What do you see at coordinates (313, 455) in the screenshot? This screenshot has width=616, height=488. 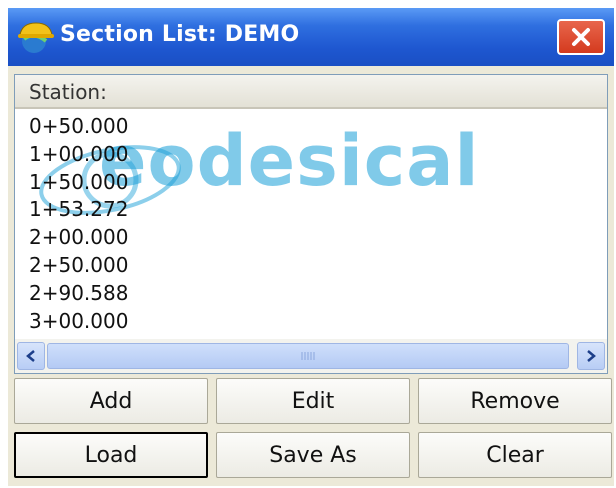 I see `save-as-button: Save As` at bounding box center [313, 455].